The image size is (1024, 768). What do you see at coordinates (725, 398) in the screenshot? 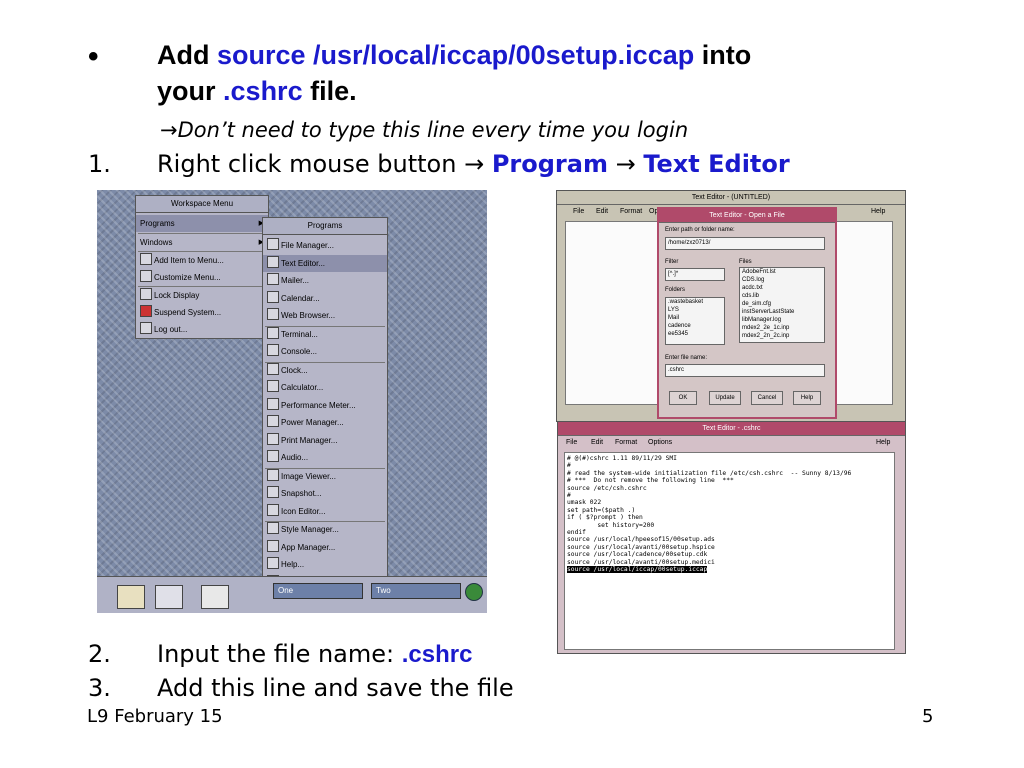
I see `update-button: Update` at bounding box center [725, 398].